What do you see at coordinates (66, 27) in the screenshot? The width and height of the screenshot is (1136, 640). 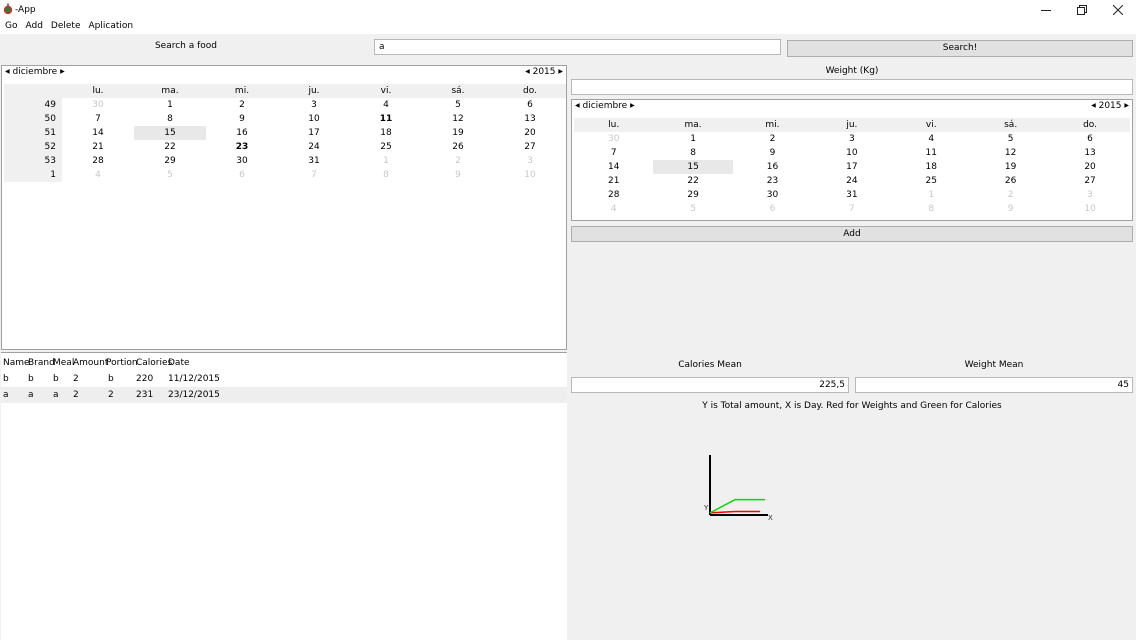 I see `menu-delete: Delete` at bounding box center [66, 27].